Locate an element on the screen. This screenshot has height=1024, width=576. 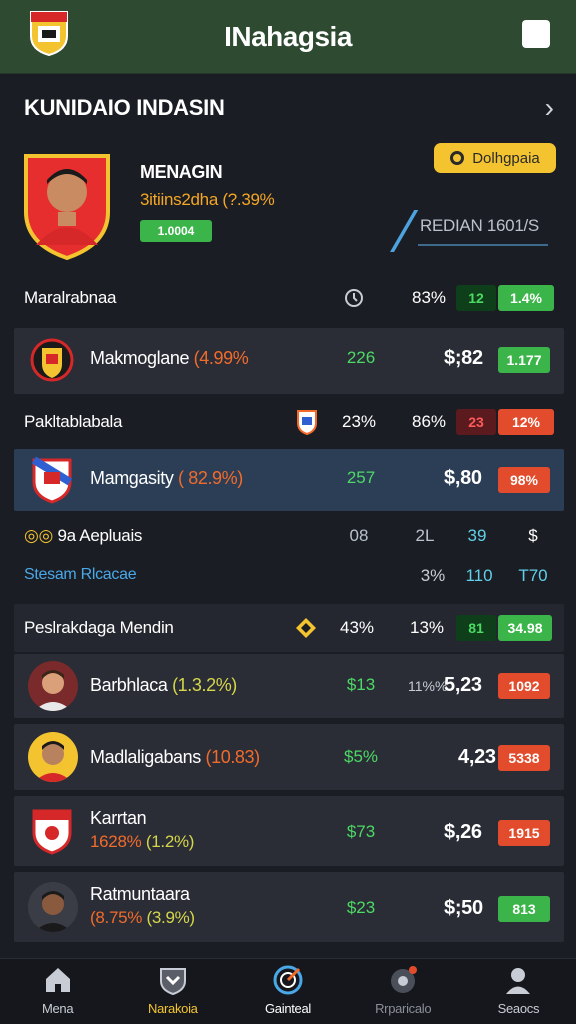
clock-icon is located at coordinates (354, 298).